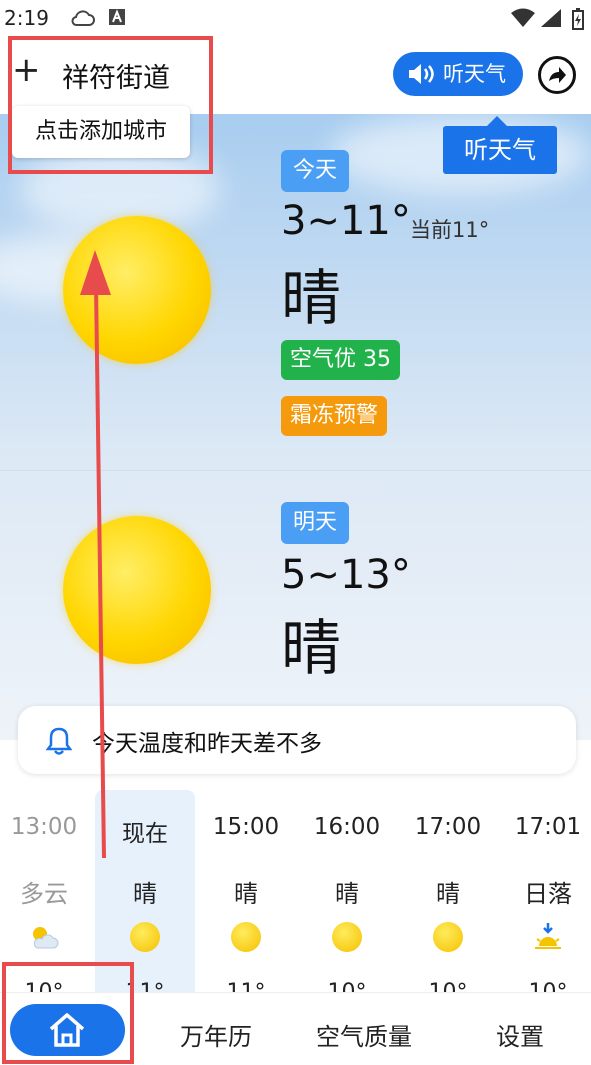 The image size is (591, 1065). I want to click on listen-weather-button: 听天气, so click(458, 74).